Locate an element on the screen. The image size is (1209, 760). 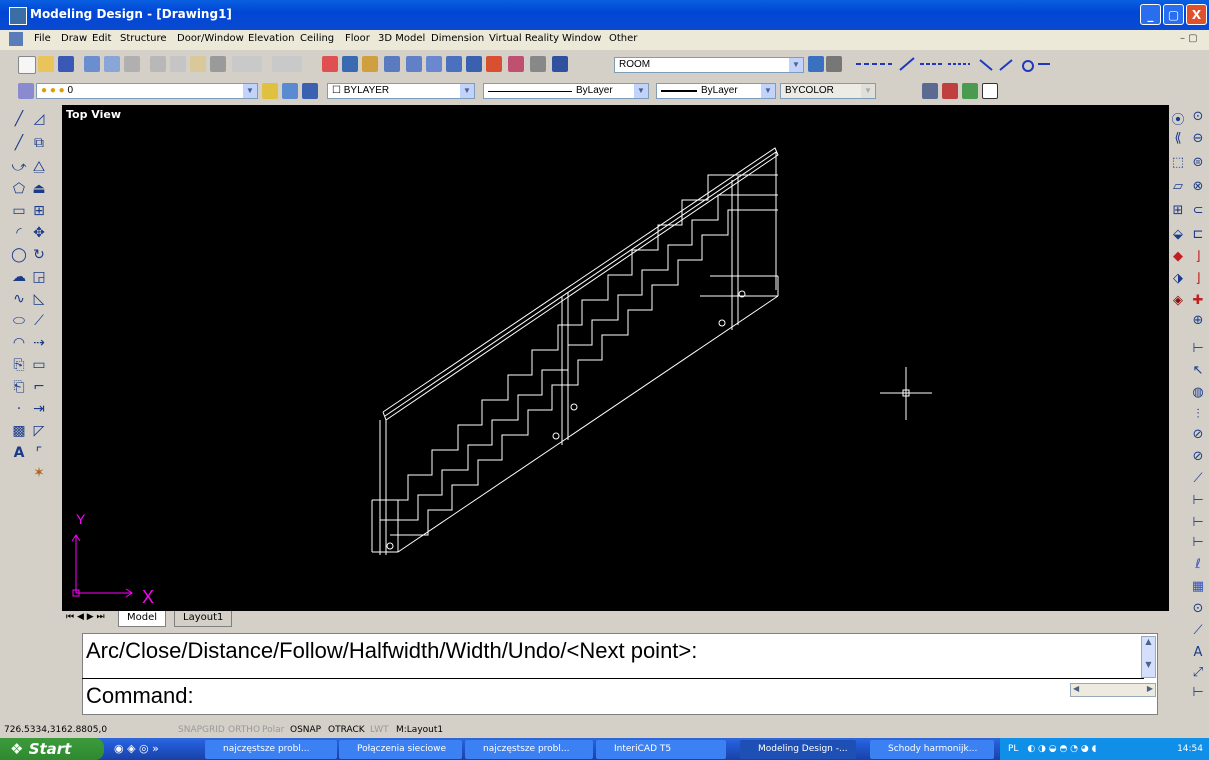
layer-manager-icon is located at coordinates (26, 91).